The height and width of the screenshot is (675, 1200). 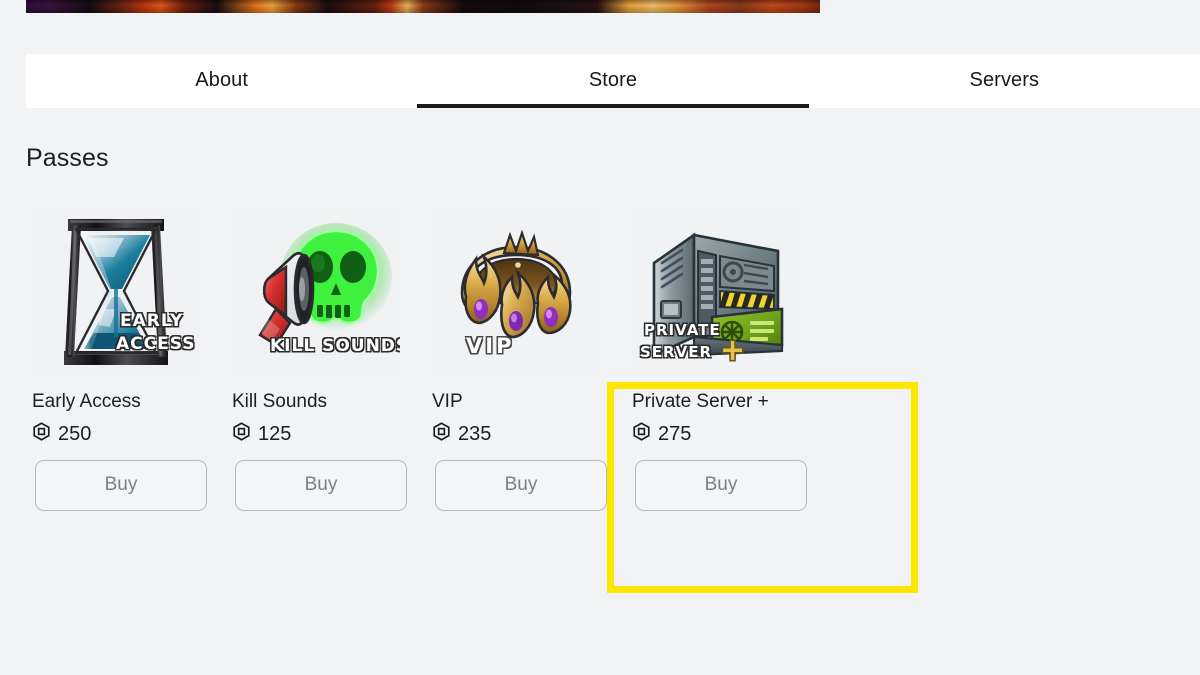 I want to click on tab-servers: Servers, so click(x=1004, y=81).